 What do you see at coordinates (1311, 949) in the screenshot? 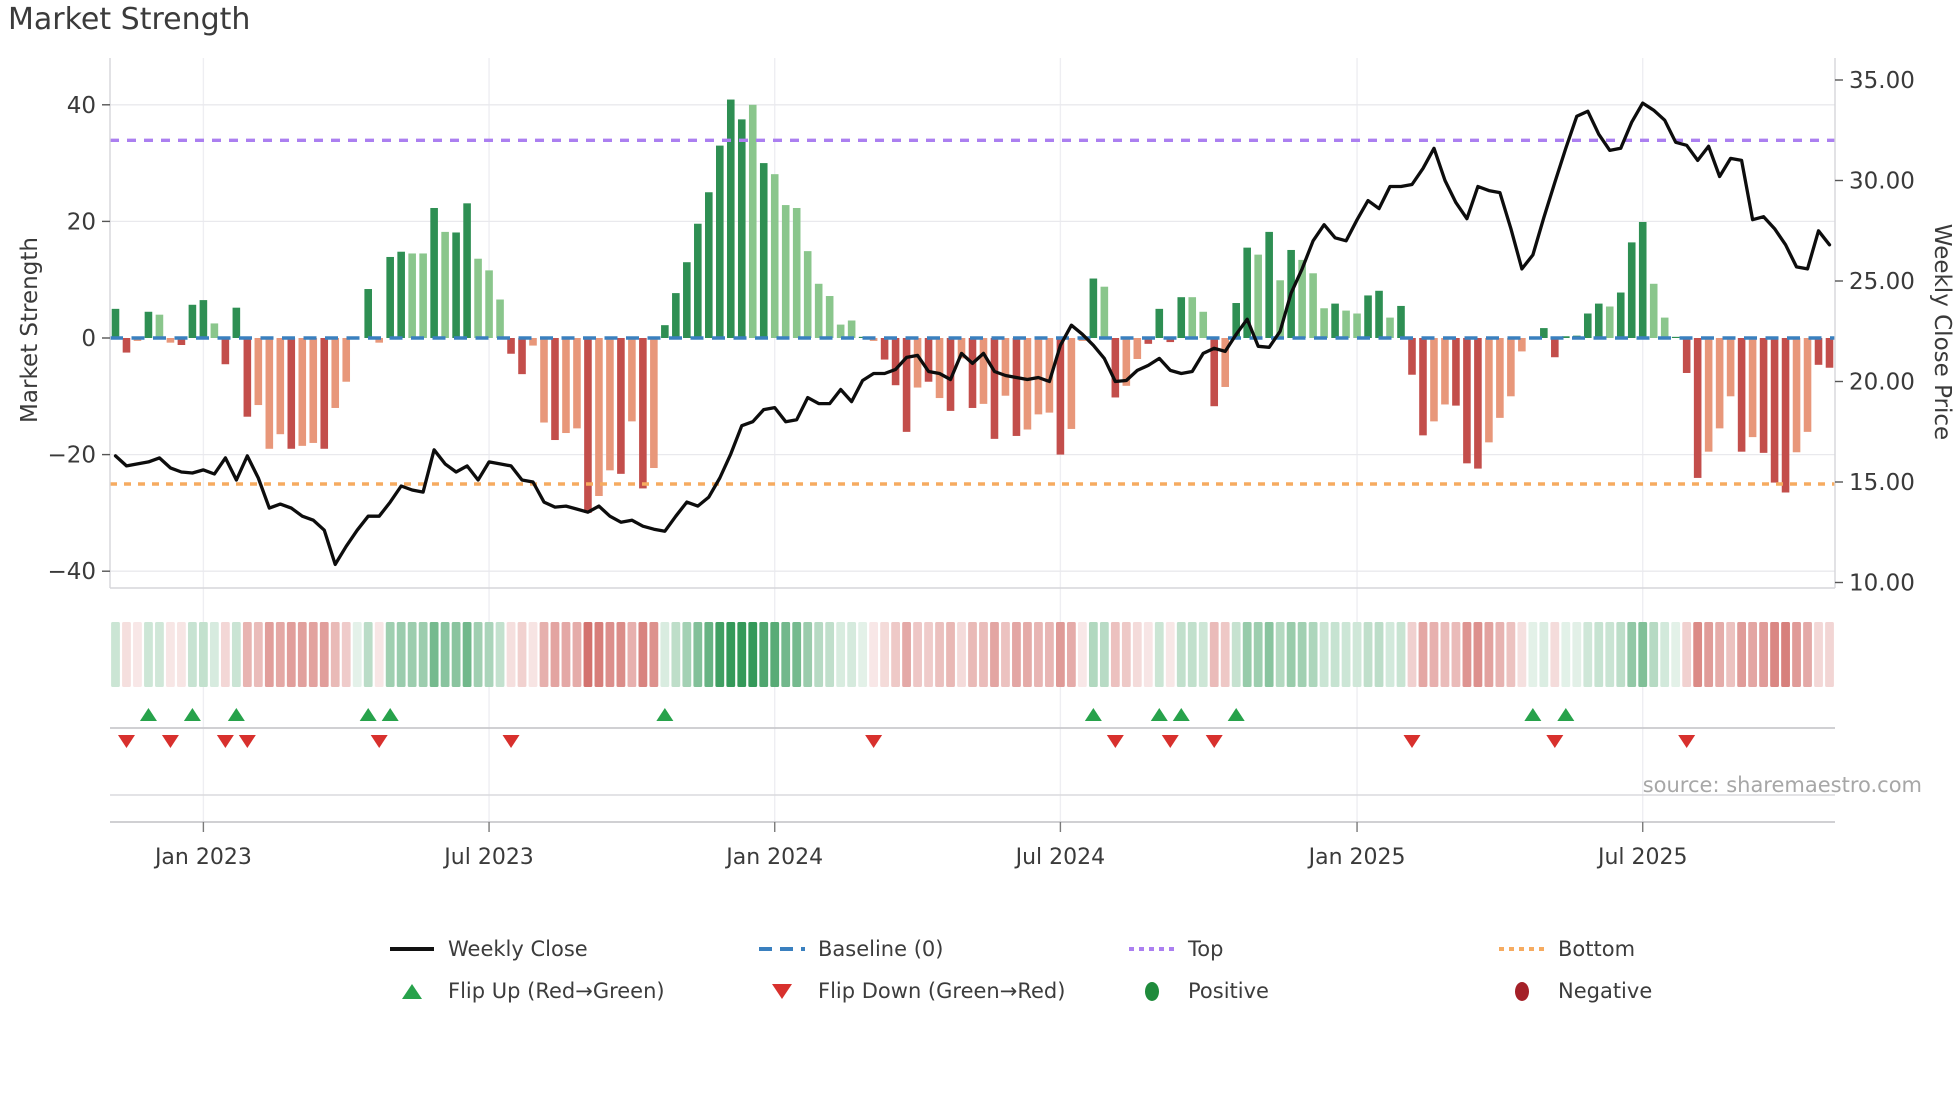
I see `legend-item-top: Top` at bounding box center [1311, 949].